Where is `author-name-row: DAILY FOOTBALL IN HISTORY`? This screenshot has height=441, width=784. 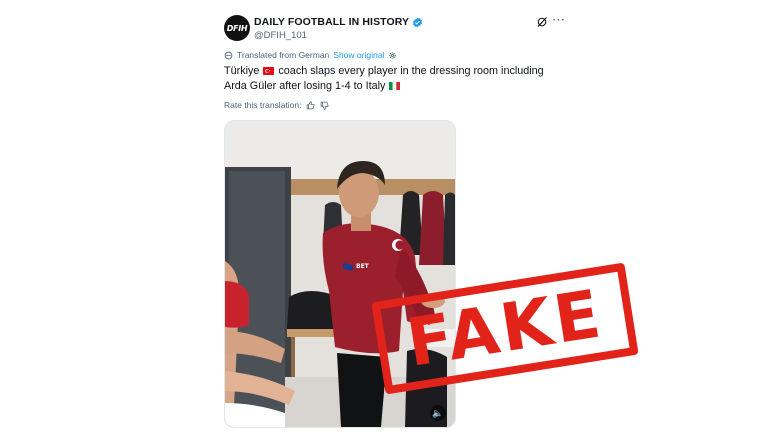
author-name-row: DAILY FOOTBALL IN HISTORY is located at coordinates (338, 22).